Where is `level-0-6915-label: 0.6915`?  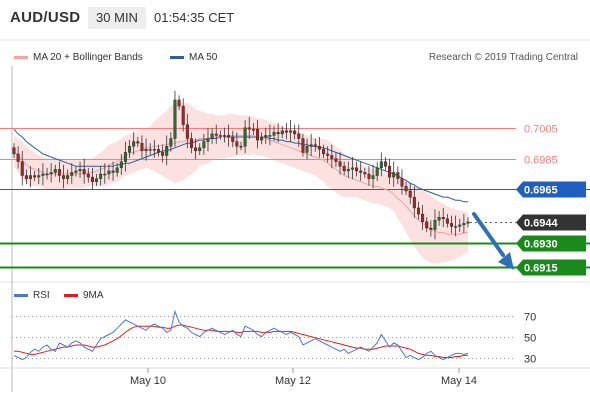 level-0-6915-label: 0.6915 is located at coordinates (541, 269).